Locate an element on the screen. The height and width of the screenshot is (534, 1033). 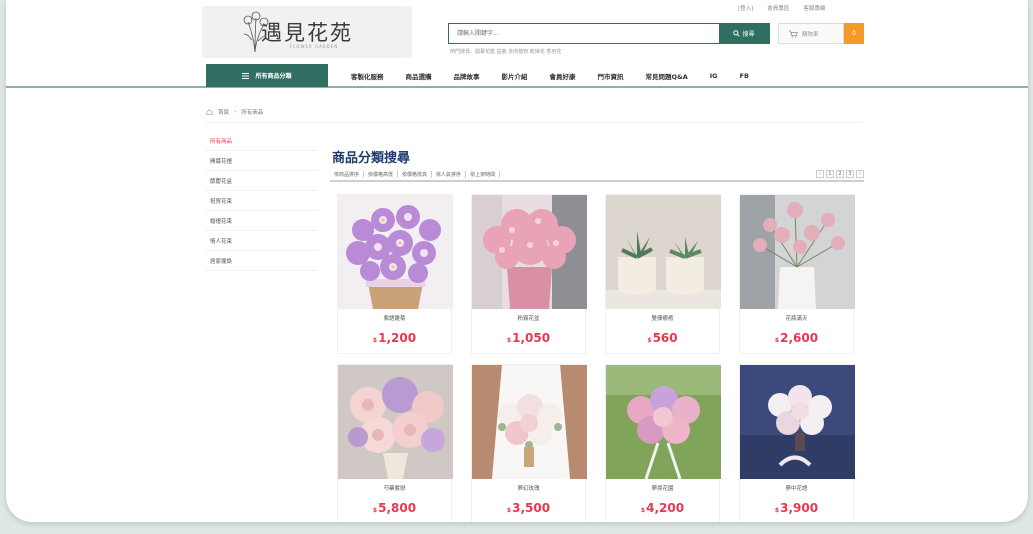
product-card: 芍藥紫戀 $5,800 is located at coordinates (395, 443).